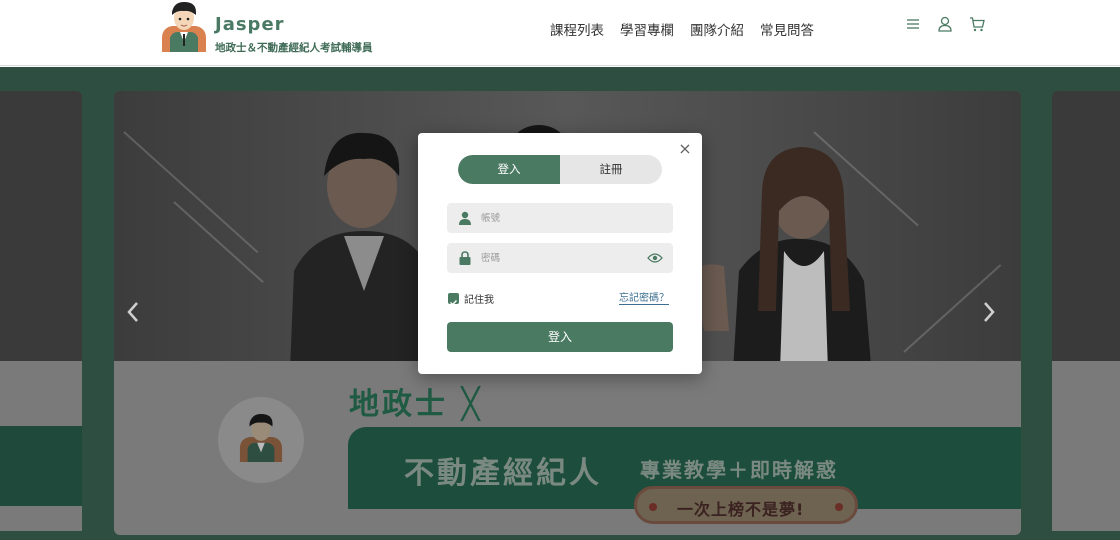  I want to click on login-button: 登入, so click(560, 337).